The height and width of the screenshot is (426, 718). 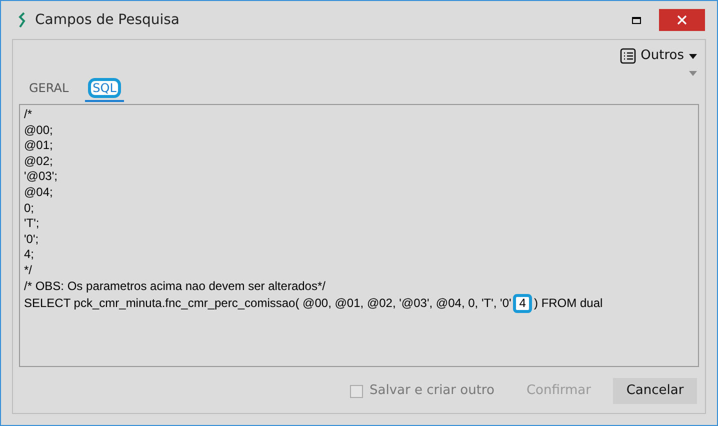 What do you see at coordinates (49, 90) in the screenshot?
I see `tab: GERAL` at bounding box center [49, 90].